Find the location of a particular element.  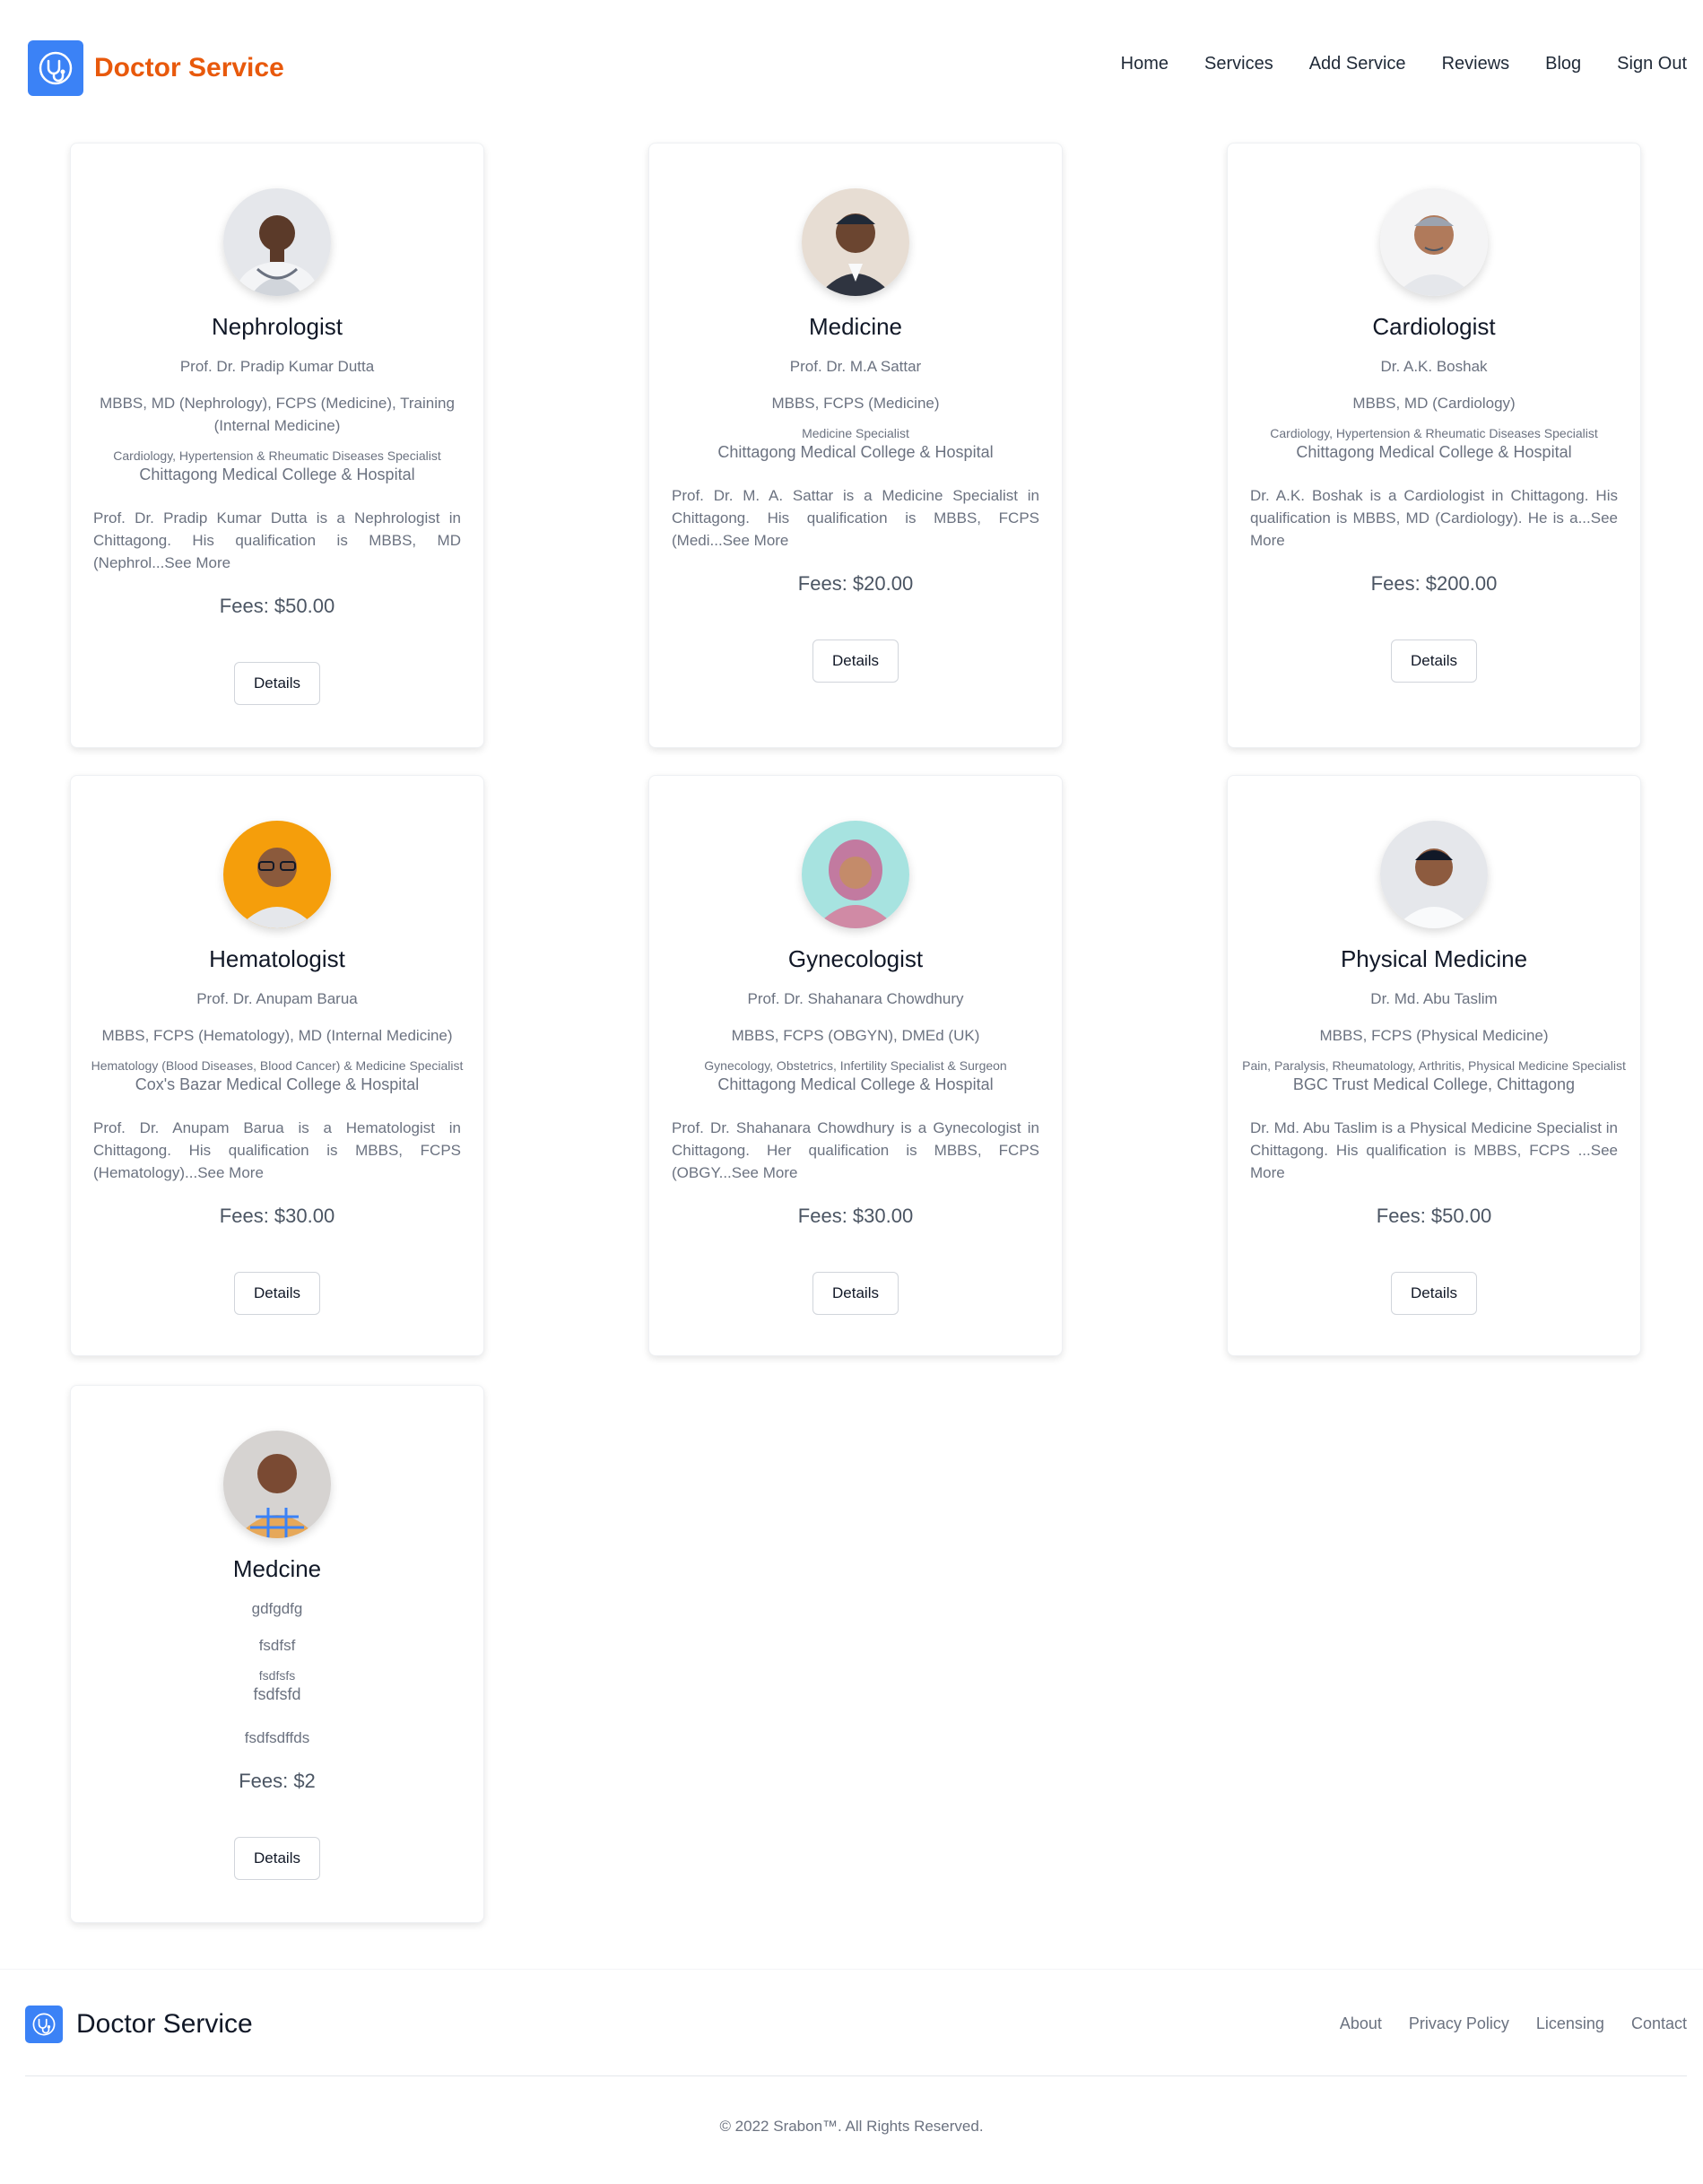

doctor-specialty: Medicine Specialist is located at coordinates (855, 433).